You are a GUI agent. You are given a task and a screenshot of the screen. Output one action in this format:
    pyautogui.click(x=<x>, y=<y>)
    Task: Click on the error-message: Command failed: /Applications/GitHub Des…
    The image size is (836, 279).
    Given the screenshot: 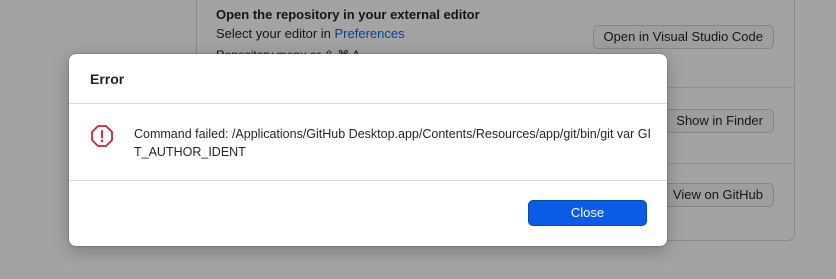 What is the action you would take?
    pyautogui.click(x=392, y=143)
    